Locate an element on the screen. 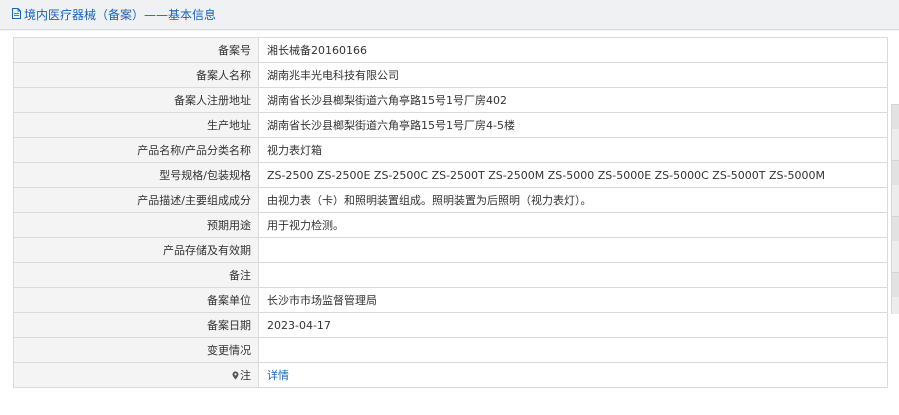 This screenshot has height=415, width=899. row-label: 产品描述/主要组成成分 is located at coordinates (136, 200).